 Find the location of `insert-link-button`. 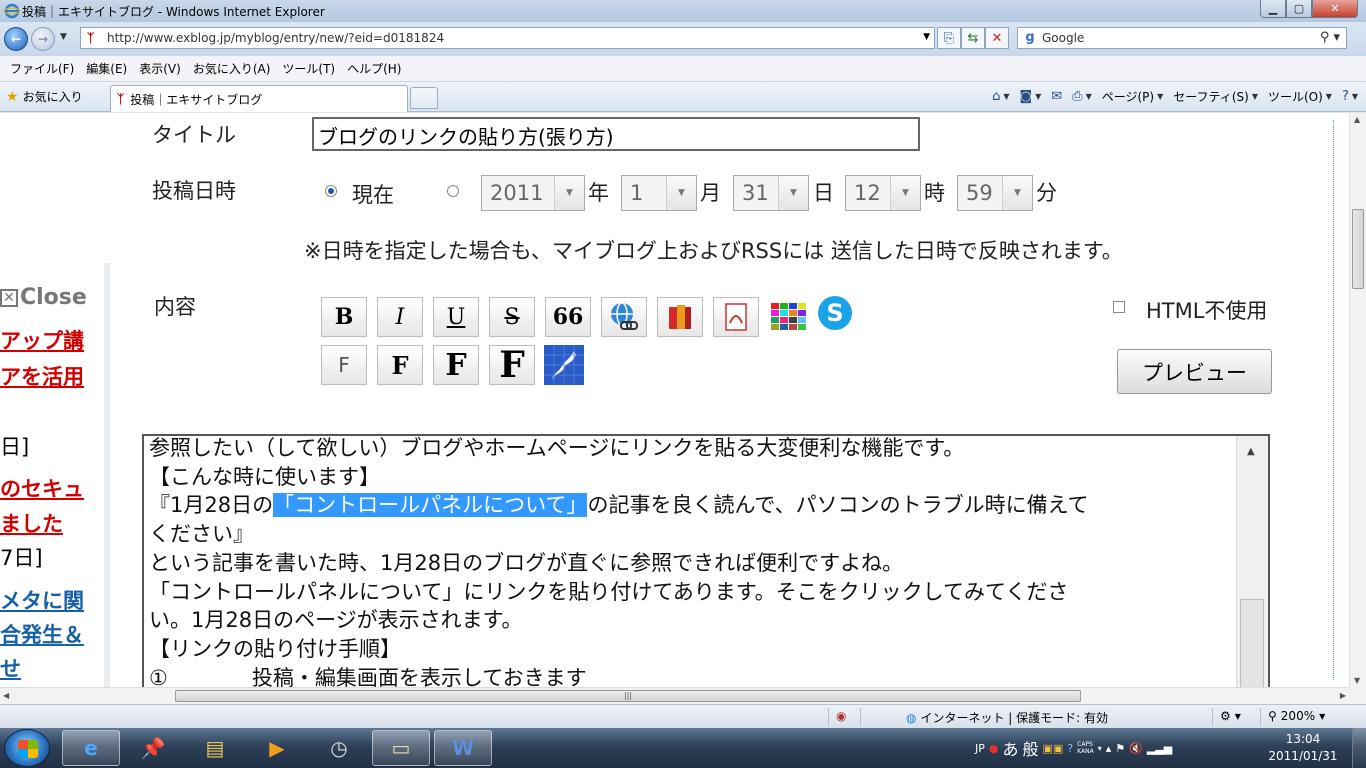

insert-link-button is located at coordinates (624, 317).